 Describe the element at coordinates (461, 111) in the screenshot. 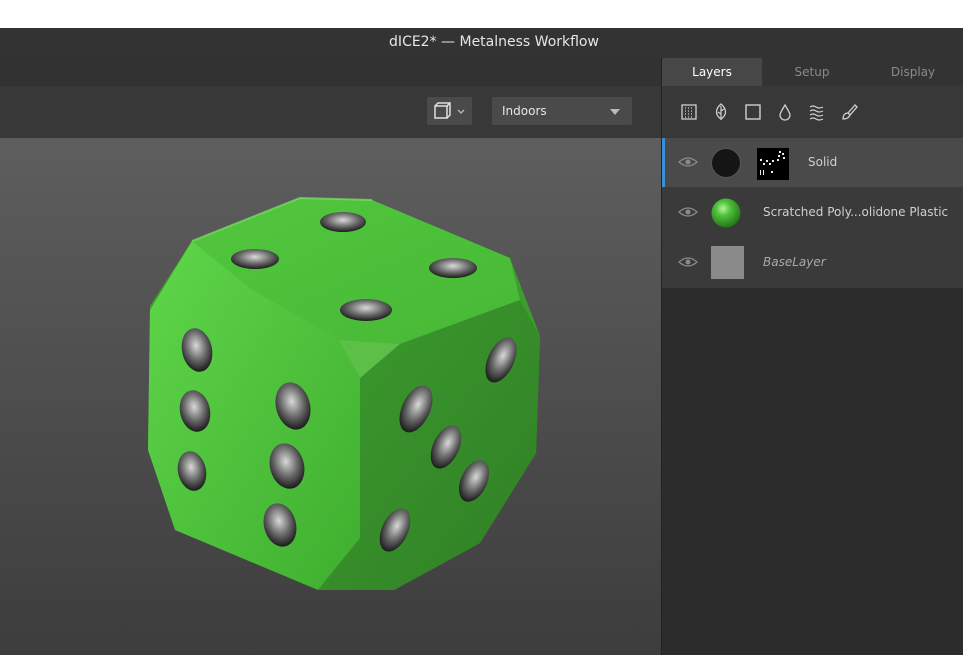

I see `chevron-down-icon` at that location.